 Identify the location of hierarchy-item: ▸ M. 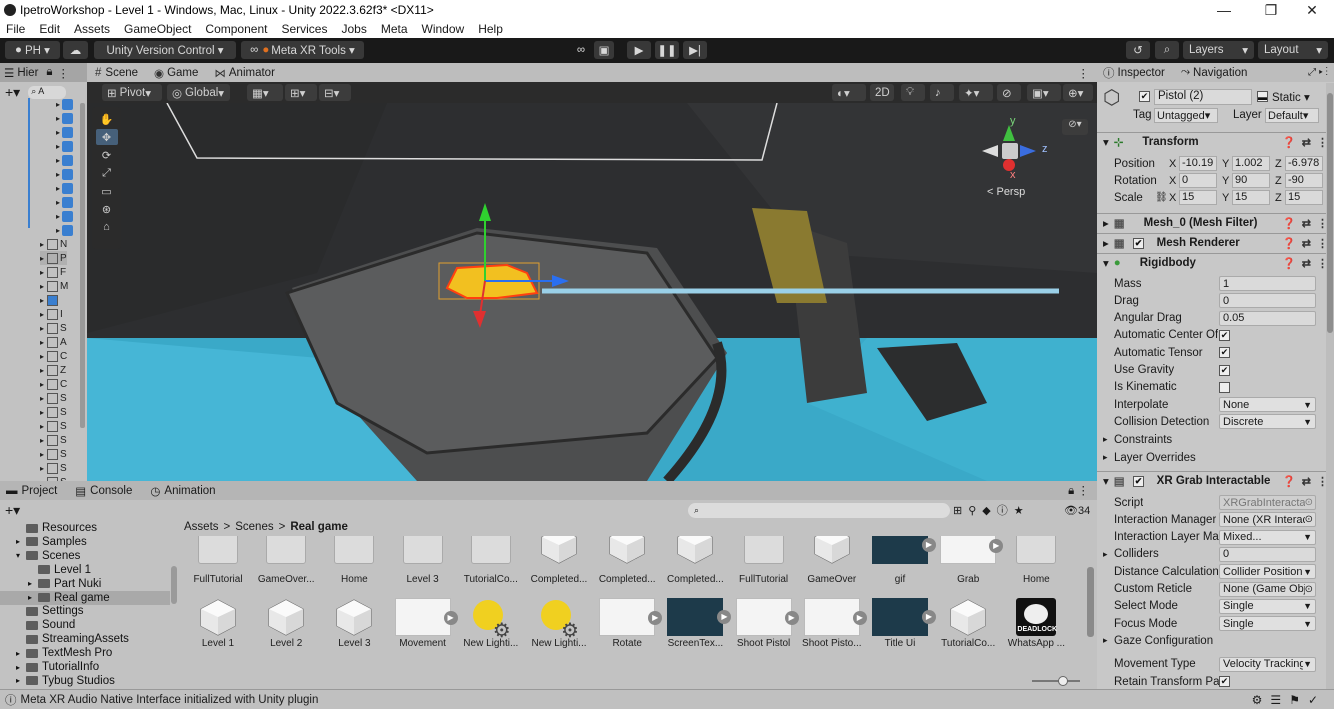
(54, 286).